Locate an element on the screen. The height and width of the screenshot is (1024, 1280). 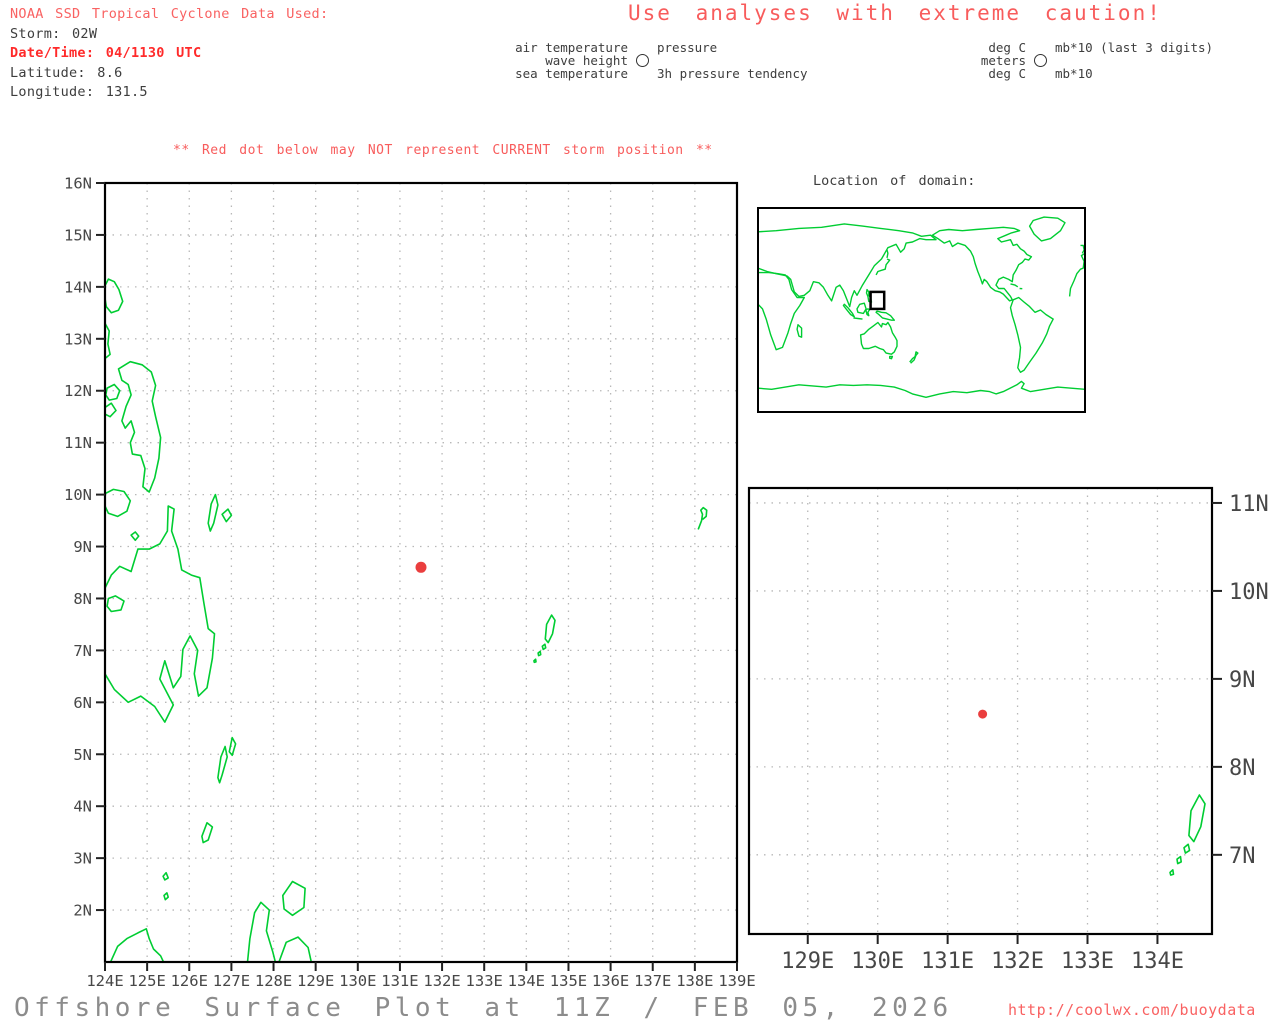
source-label: NOAA SSD Tropical Cyclone Data Used: is located at coordinates (169, 14).